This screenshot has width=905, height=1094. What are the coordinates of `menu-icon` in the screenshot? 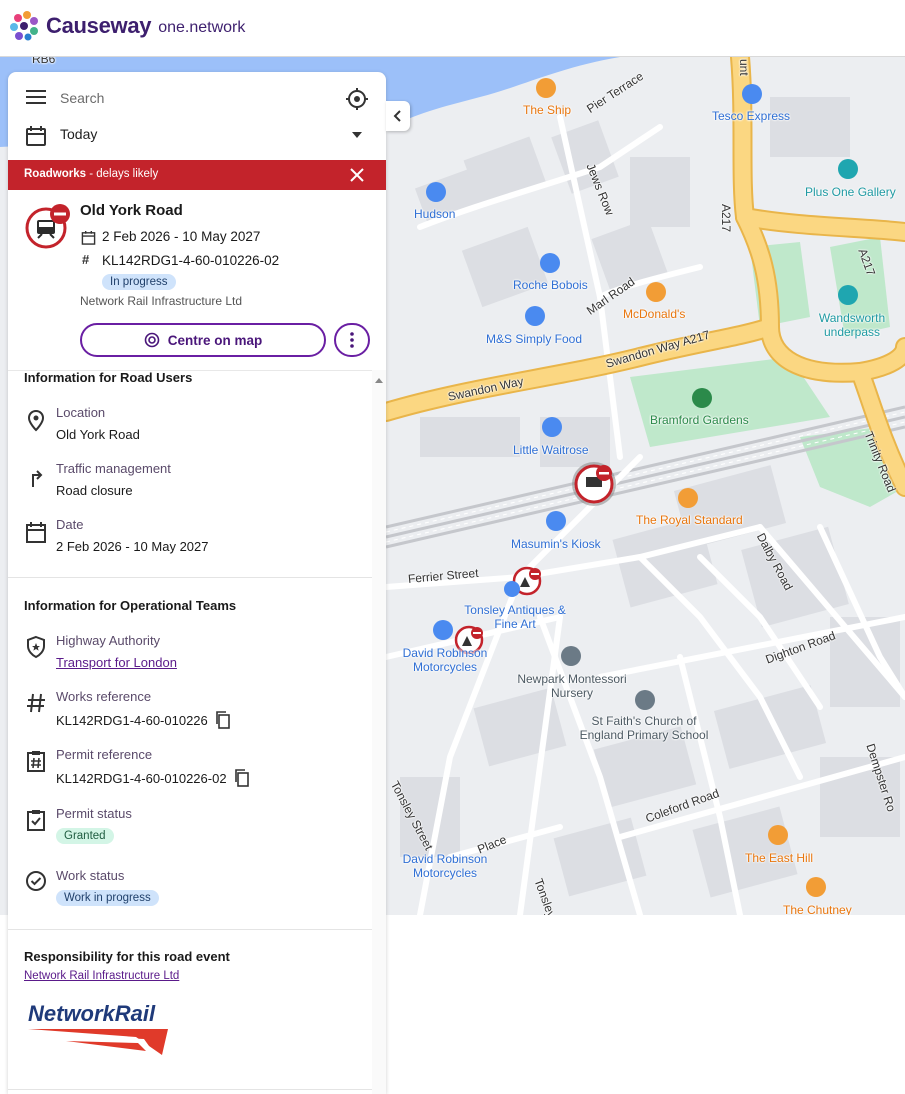 It's located at (36, 98).